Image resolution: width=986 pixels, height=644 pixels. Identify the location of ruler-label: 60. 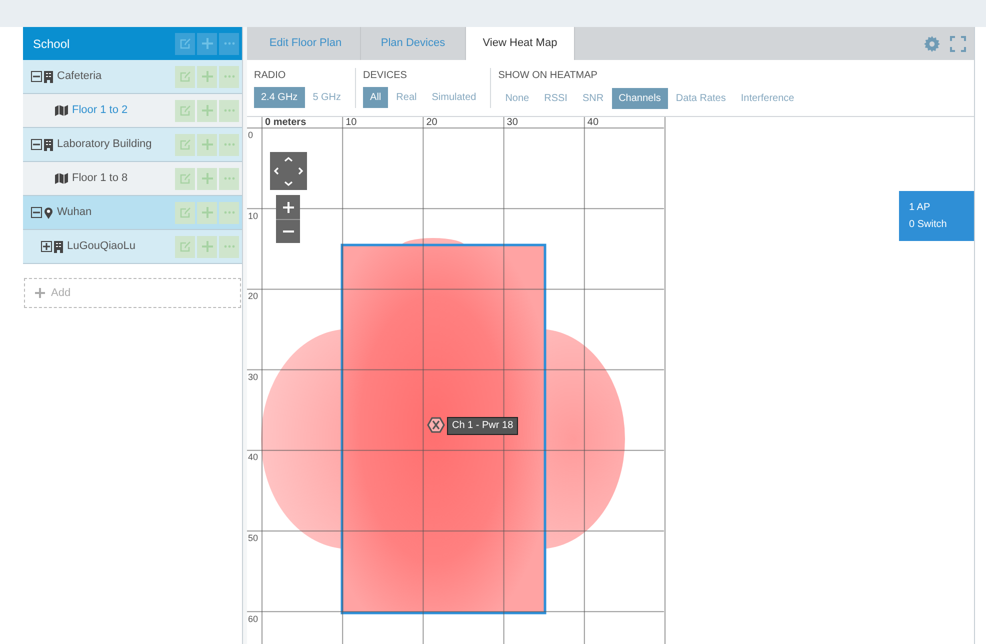
(253, 619).